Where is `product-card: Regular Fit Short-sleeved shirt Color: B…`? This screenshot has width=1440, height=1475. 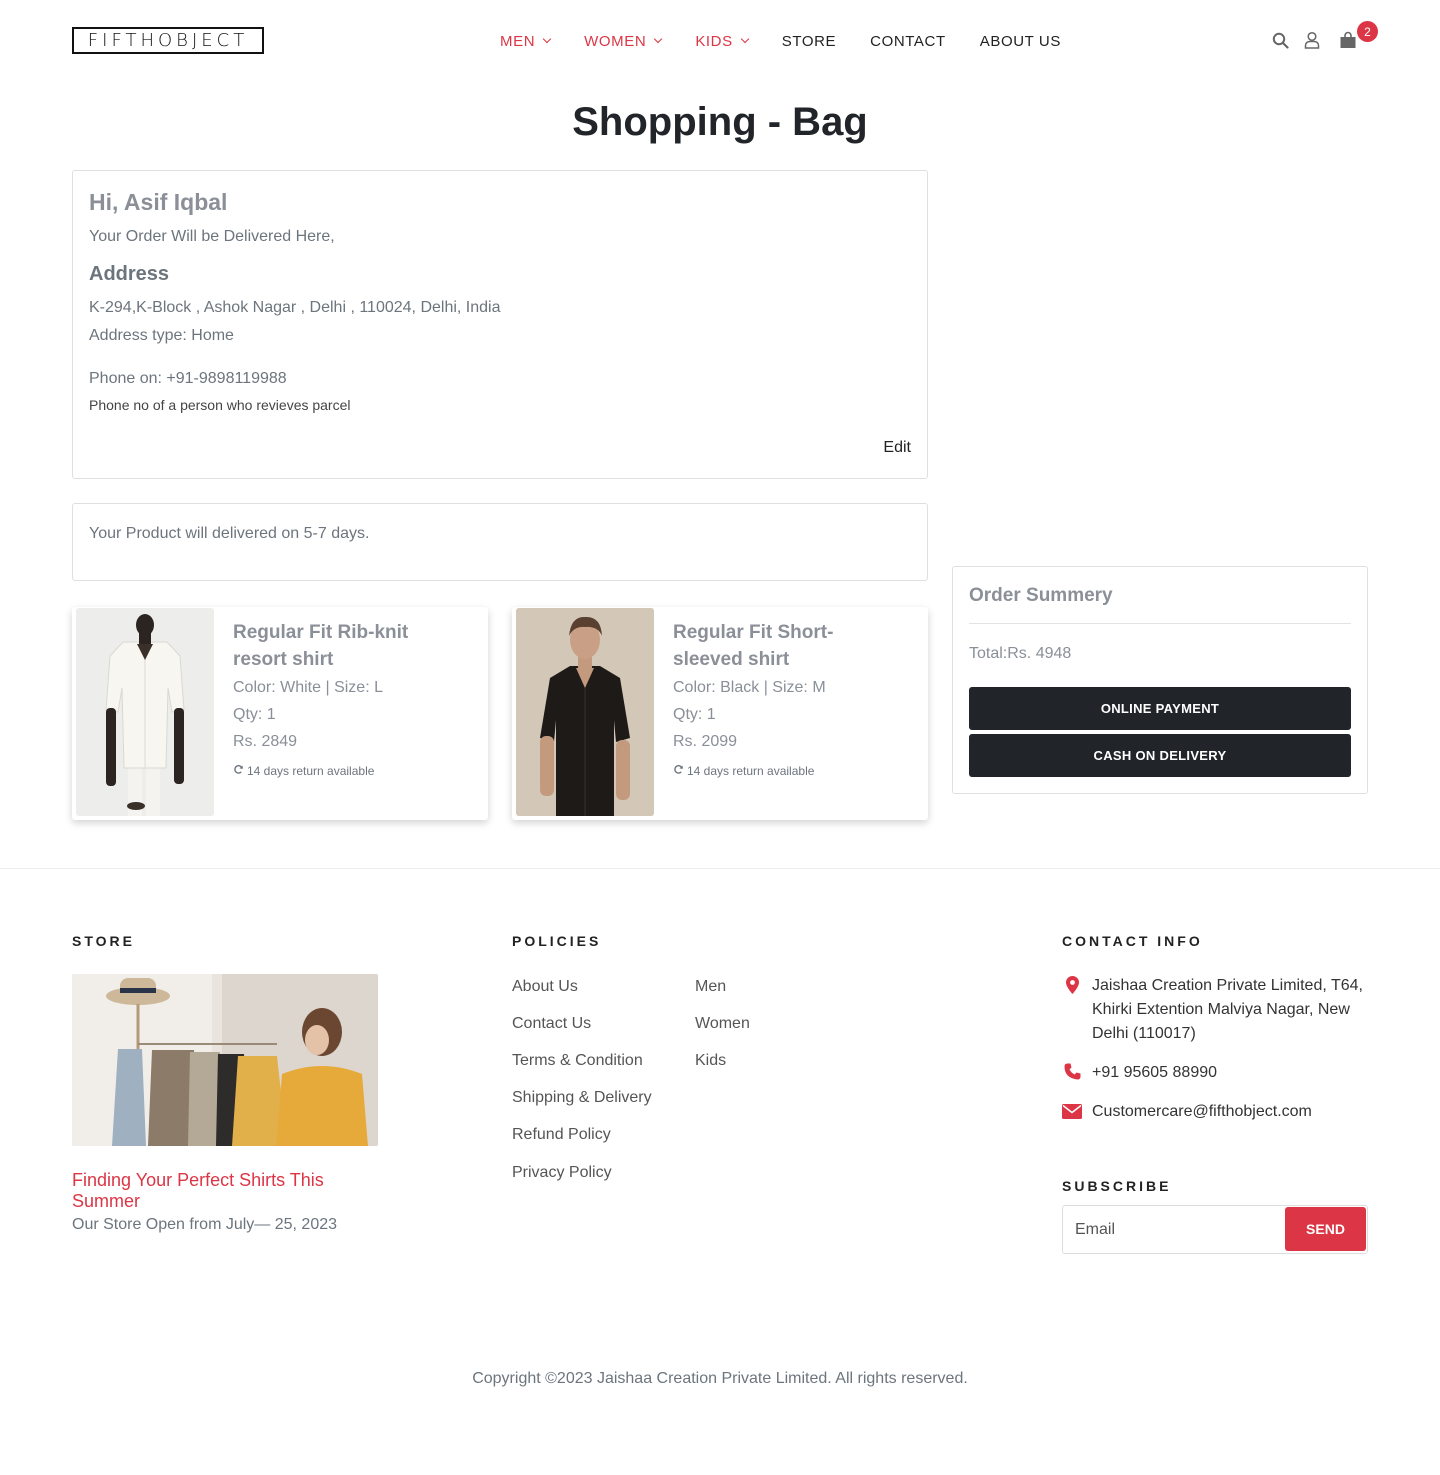 product-card: Regular Fit Short-sleeved shirt Color: B… is located at coordinates (720, 713).